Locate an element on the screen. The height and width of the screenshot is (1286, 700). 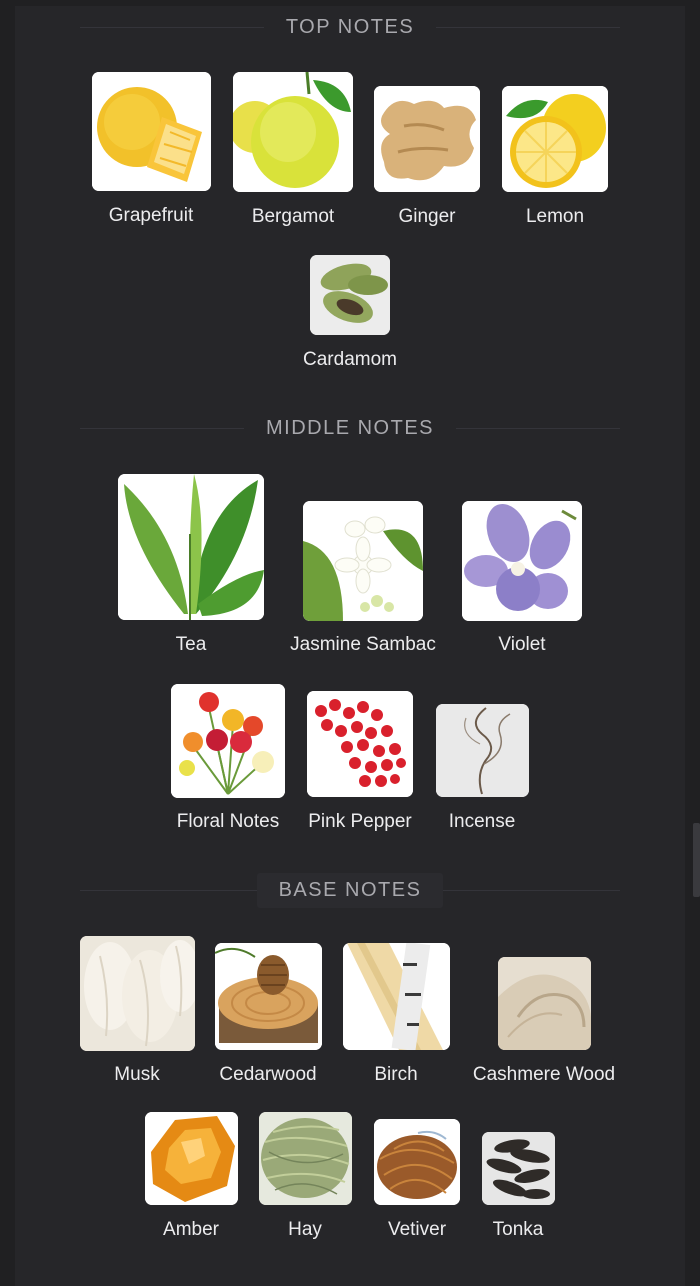
note-jasmine-sambac: Jasmine Sambac is located at coordinates (363, 578).